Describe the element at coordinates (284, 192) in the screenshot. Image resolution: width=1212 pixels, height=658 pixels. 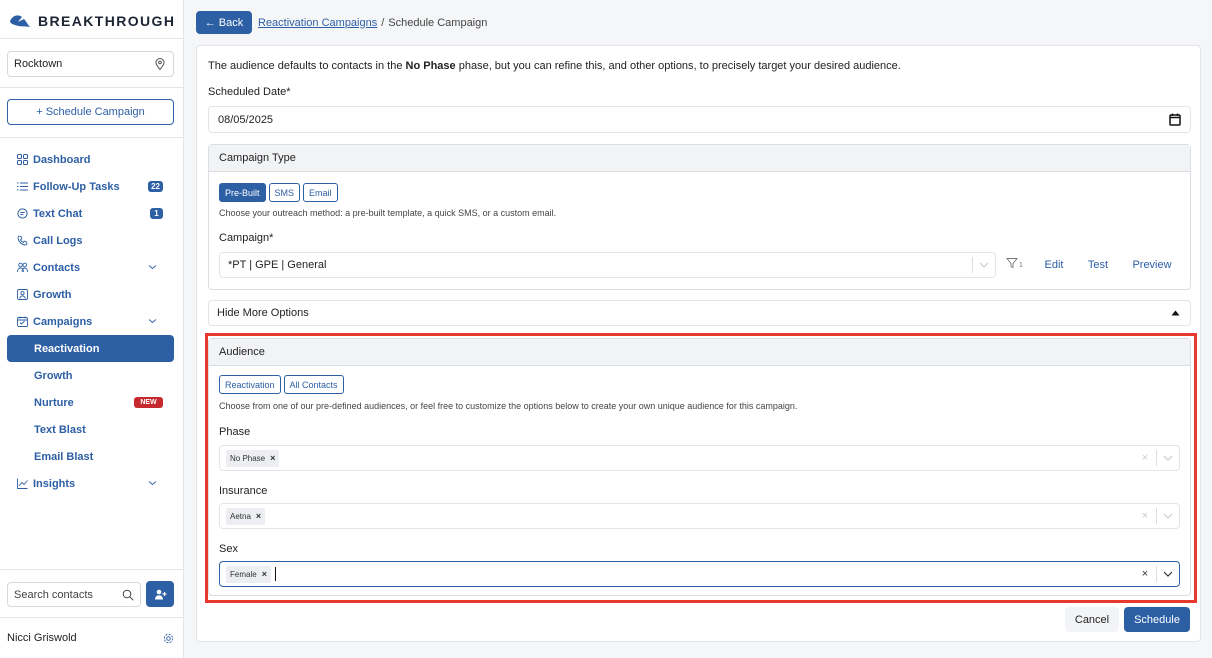
I see `type-sms-button: SMS` at that location.